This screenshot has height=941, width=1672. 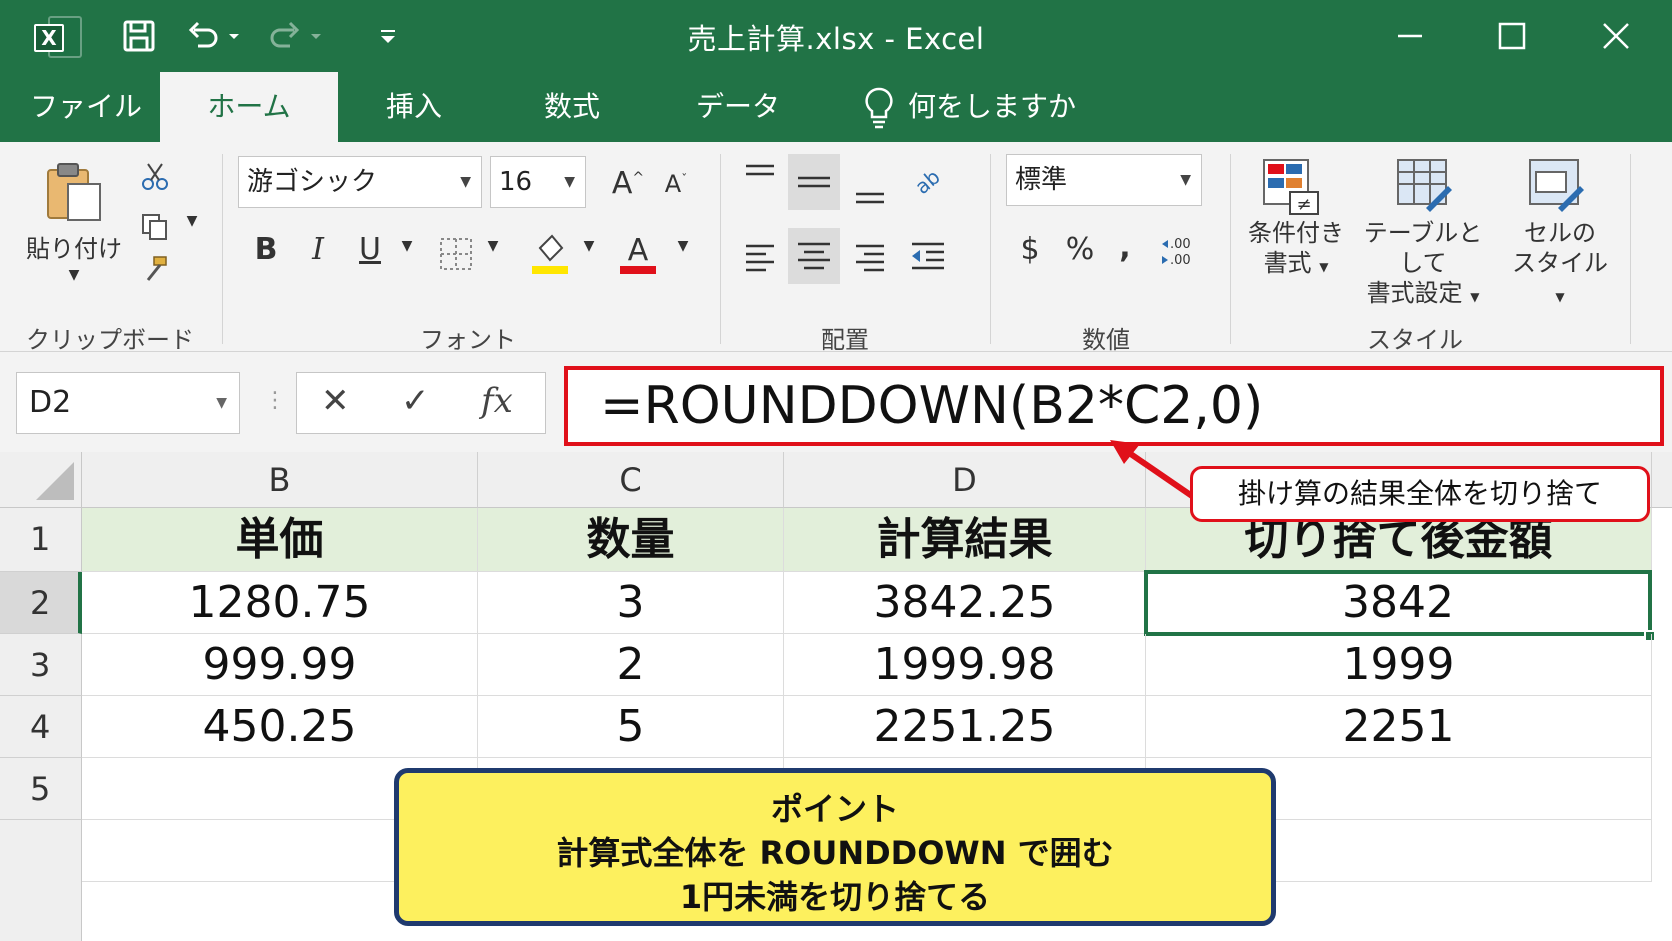 What do you see at coordinates (550, 253) in the screenshot?
I see `fill-color-icon` at bounding box center [550, 253].